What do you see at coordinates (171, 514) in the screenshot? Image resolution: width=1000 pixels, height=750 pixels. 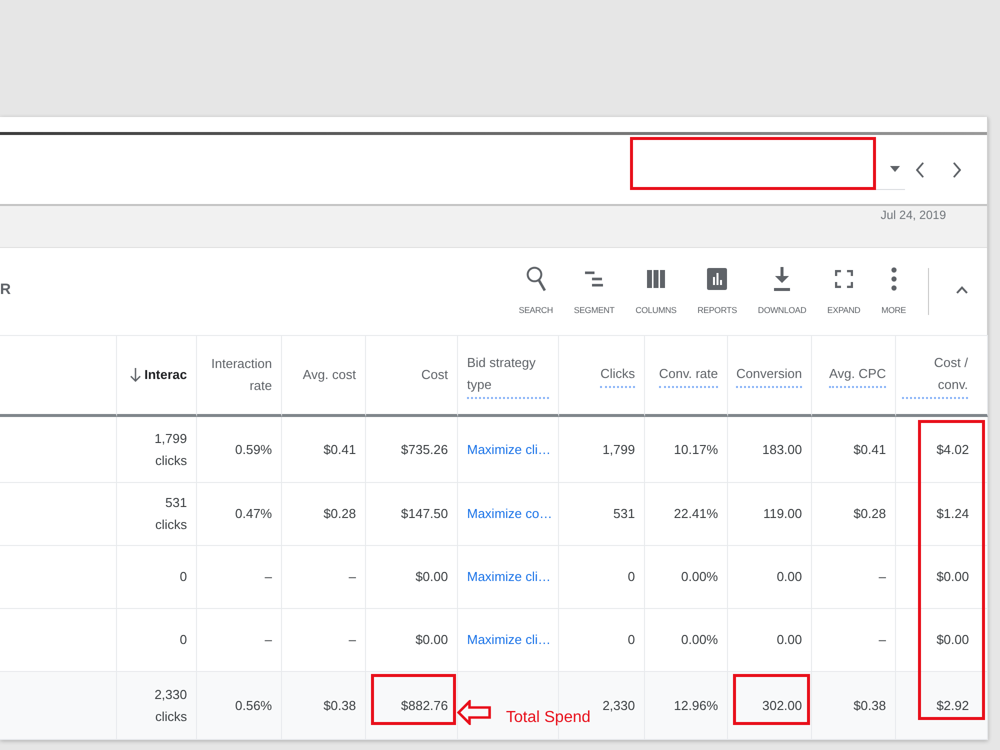 I see `table-cell-text: 531 clicks` at bounding box center [171, 514].